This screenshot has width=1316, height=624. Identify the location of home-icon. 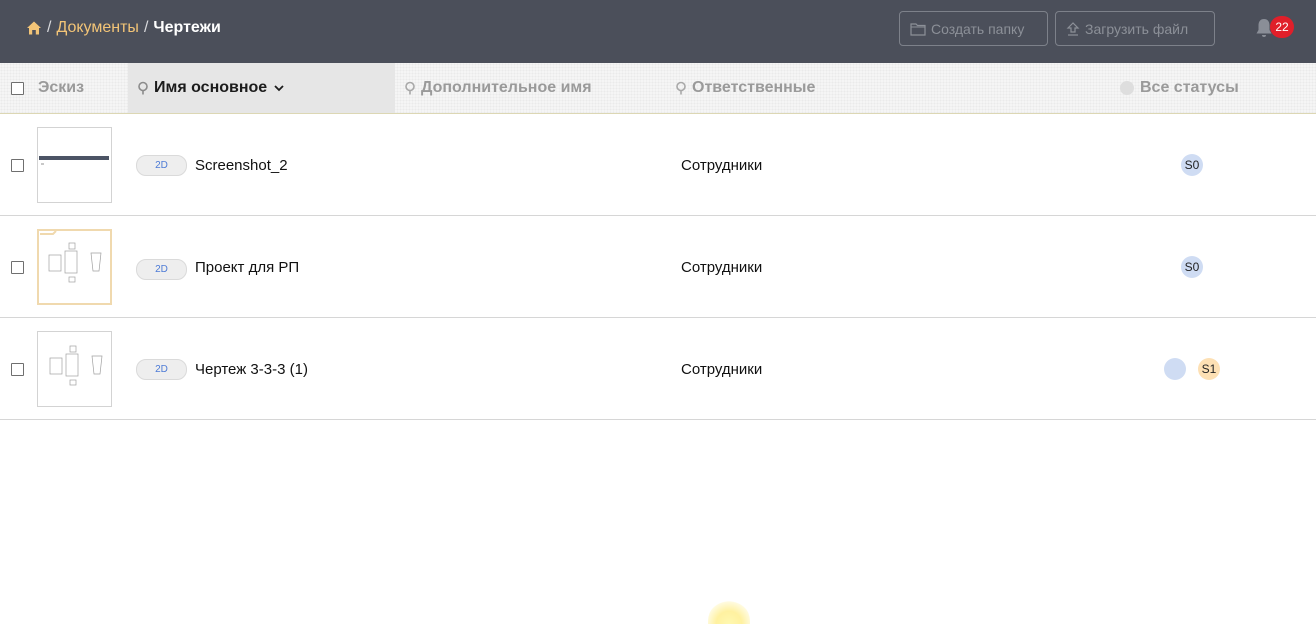
(34, 28).